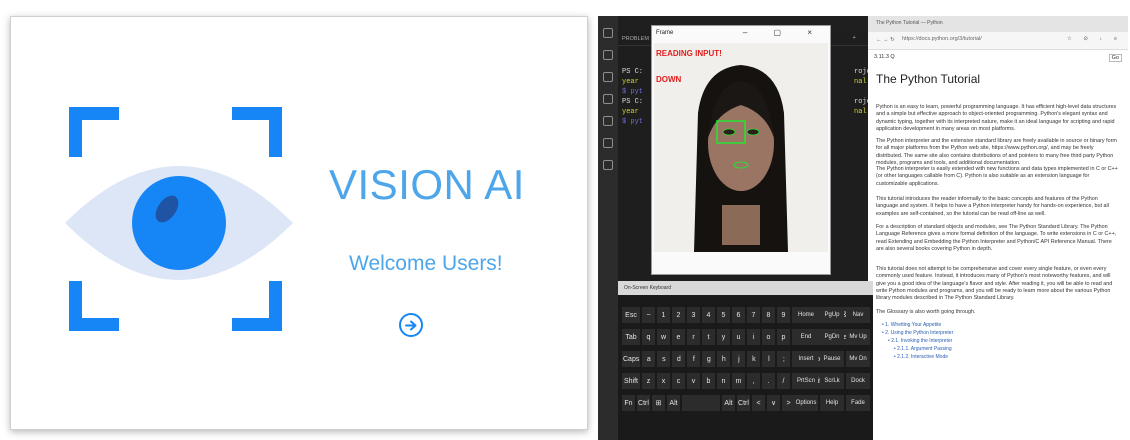 This screenshot has width=1130, height=440. What do you see at coordinates (1094, 39) in the screenshot?
I see `browser-toolbar-icons: ☆ ⊘ ↓ ≡` at bounding box center [1094, 39].